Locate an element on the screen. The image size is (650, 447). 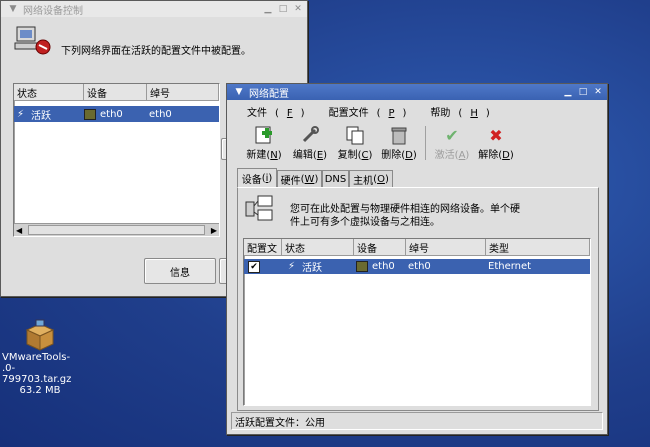
window-title: 网络设备控制 is located at coordinates (53, 11).